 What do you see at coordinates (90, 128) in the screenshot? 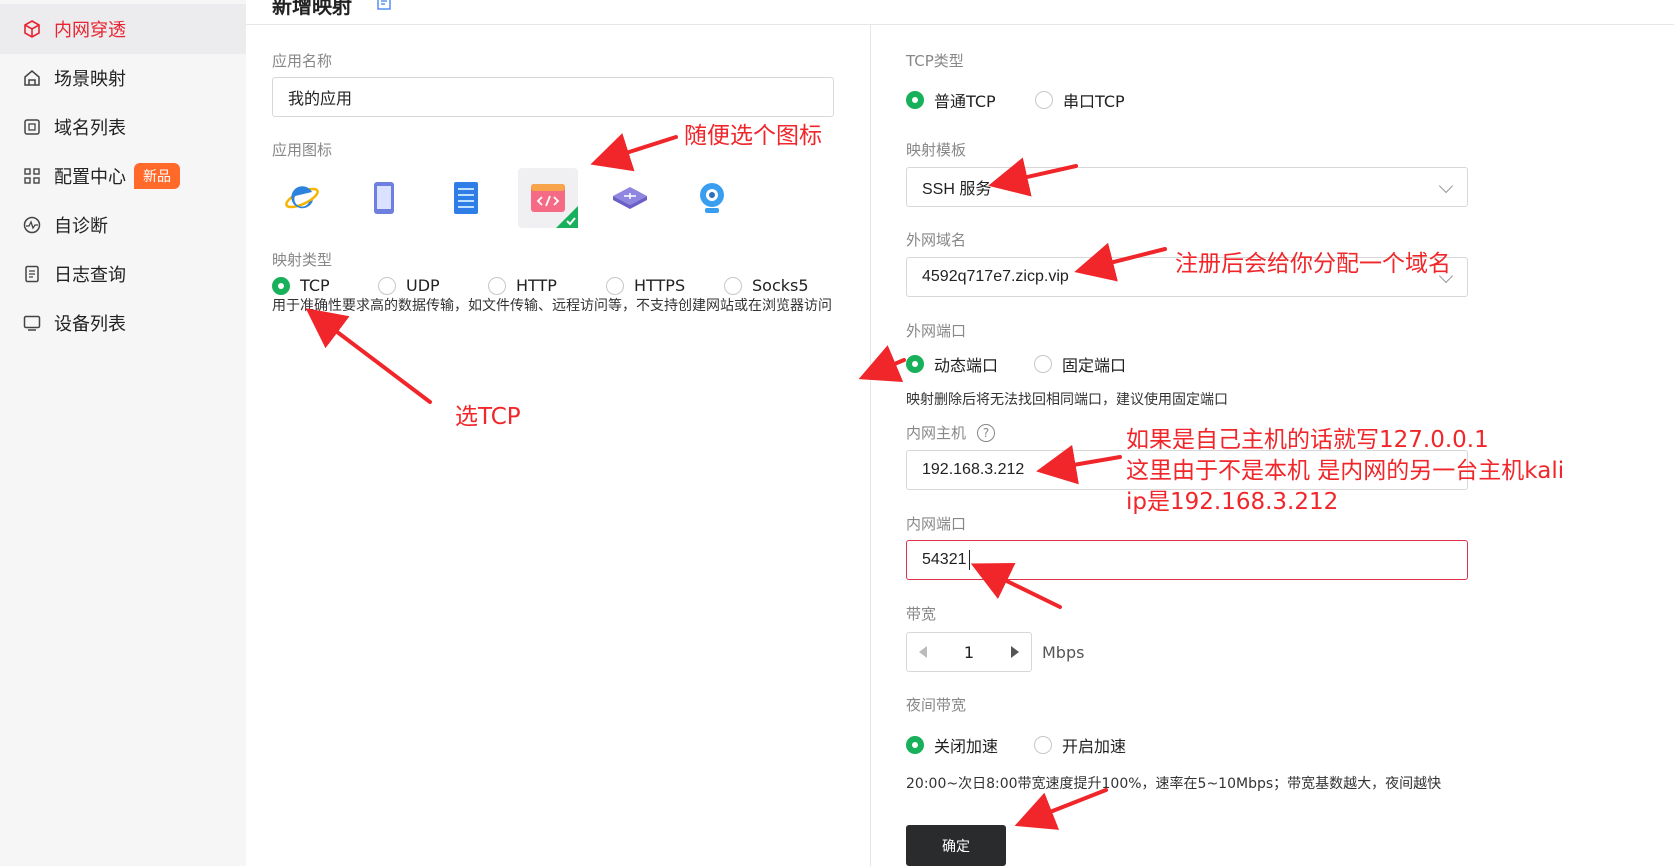
I see `sidebar-item-label: 域名列表` at bounding box center [90, 128].